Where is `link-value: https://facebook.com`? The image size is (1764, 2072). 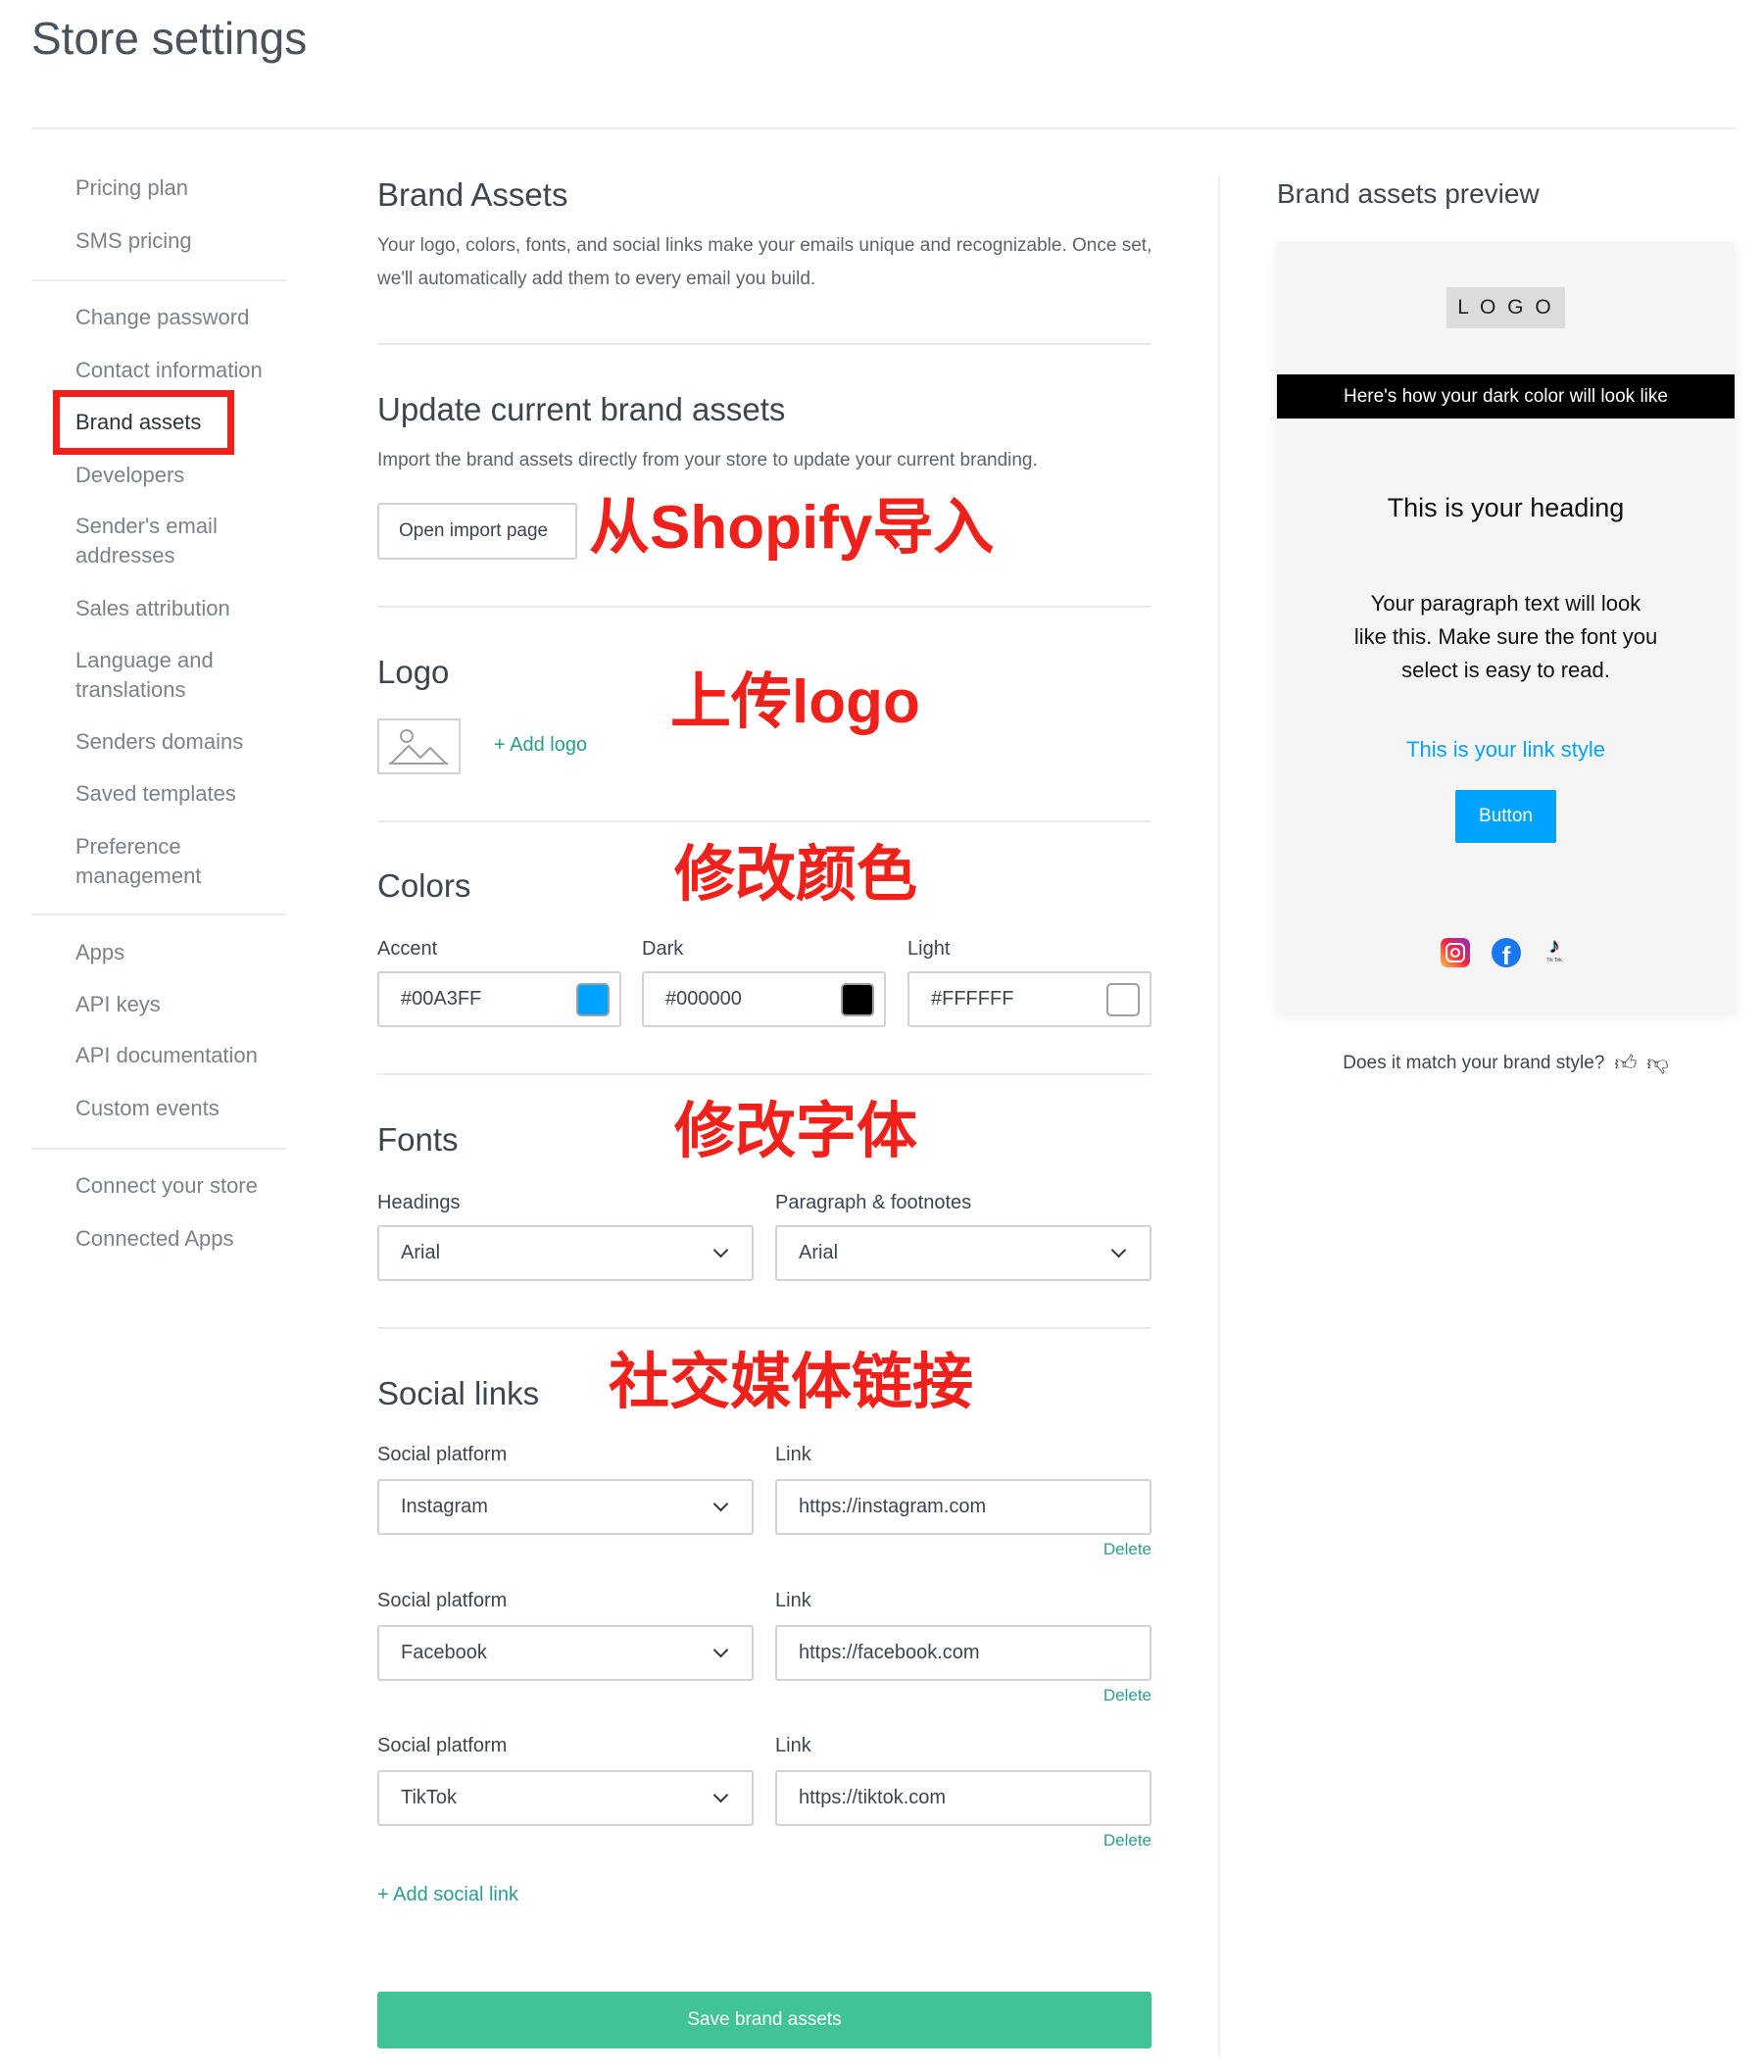 link-value: https://facebook.com is located at coordinates (889, 1652).